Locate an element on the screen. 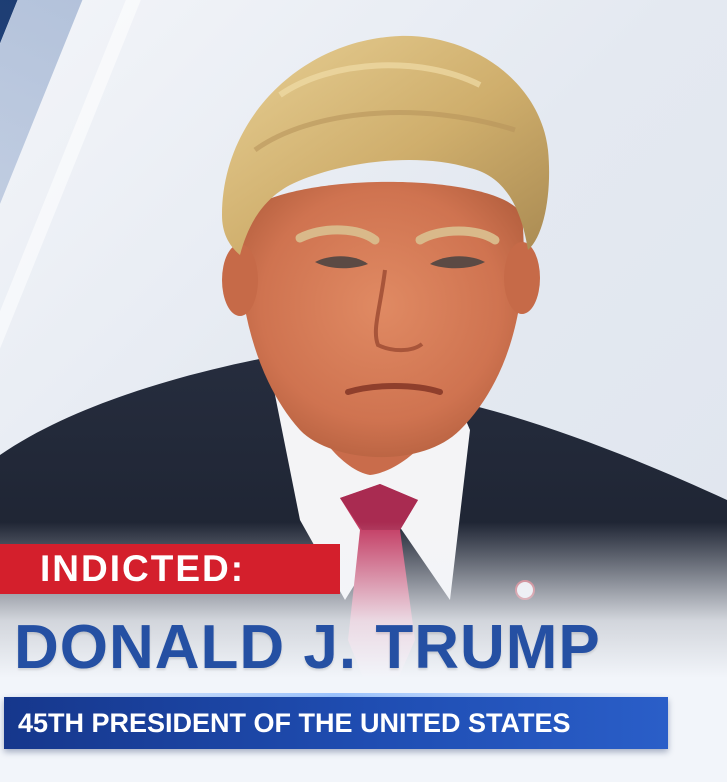 The height and width of the screenshot is (782, 727). subtitle-bar: 45TH PRESIDENT OF THE UNITED STATES is located at coordinates (336, 723).